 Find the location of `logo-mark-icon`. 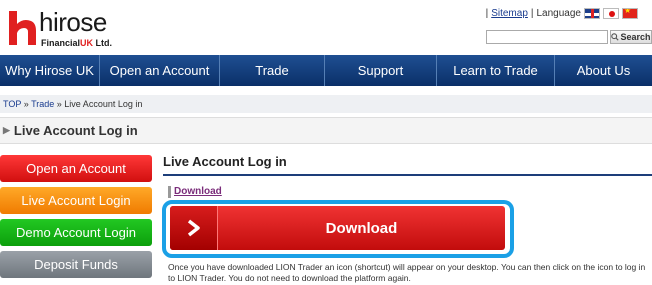

logo-mark-icon is located at coordinates (22, 28).